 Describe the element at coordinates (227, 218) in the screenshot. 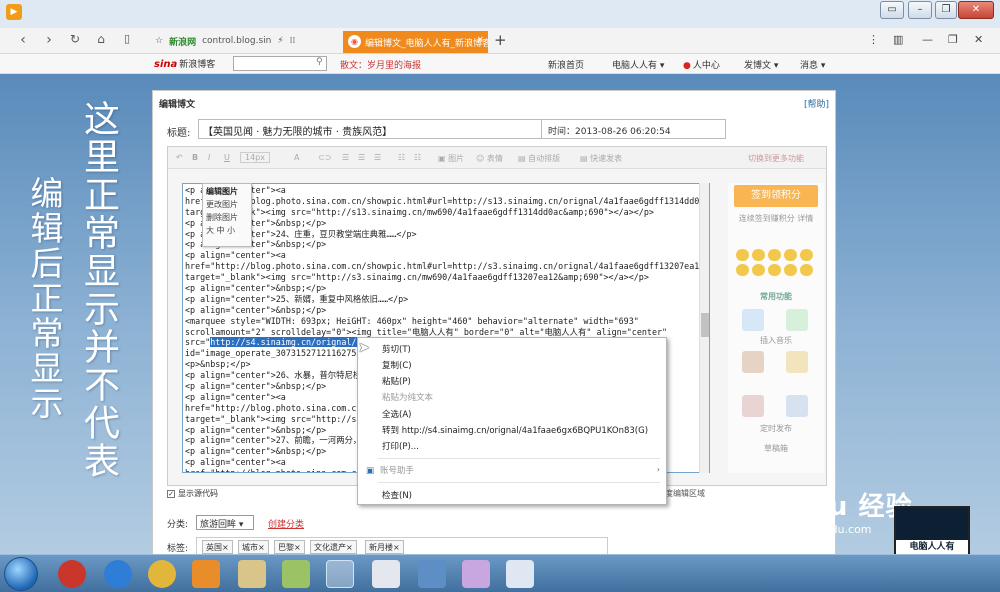

I see `delete-image-option: 删除图片` at that location.